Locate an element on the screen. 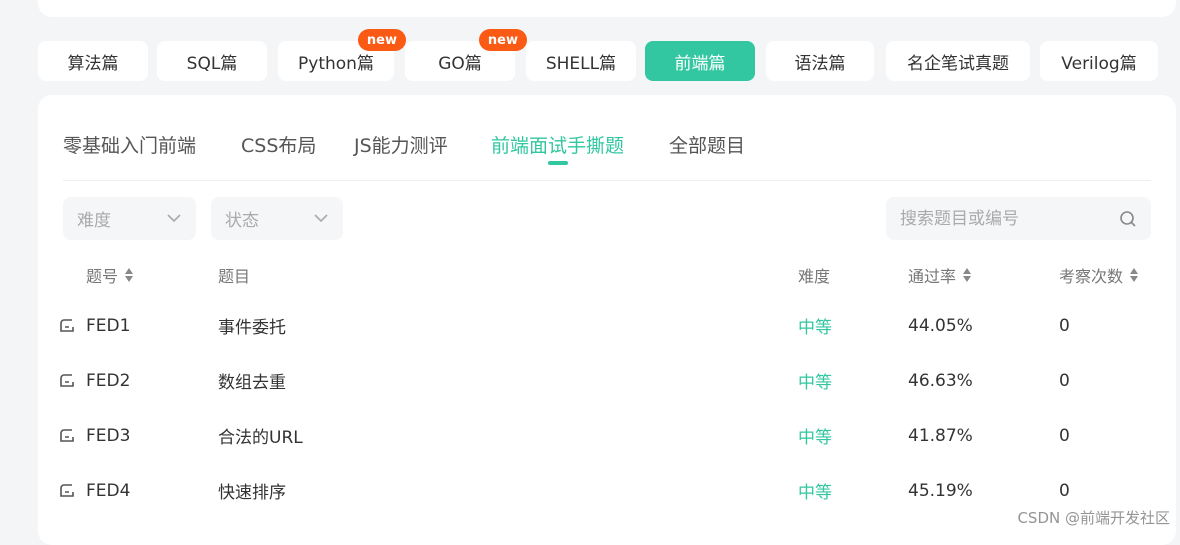 The height and width of the screenshot is (545, 1180). column-header-label: 通过率 is located at coordinates (932, 275).